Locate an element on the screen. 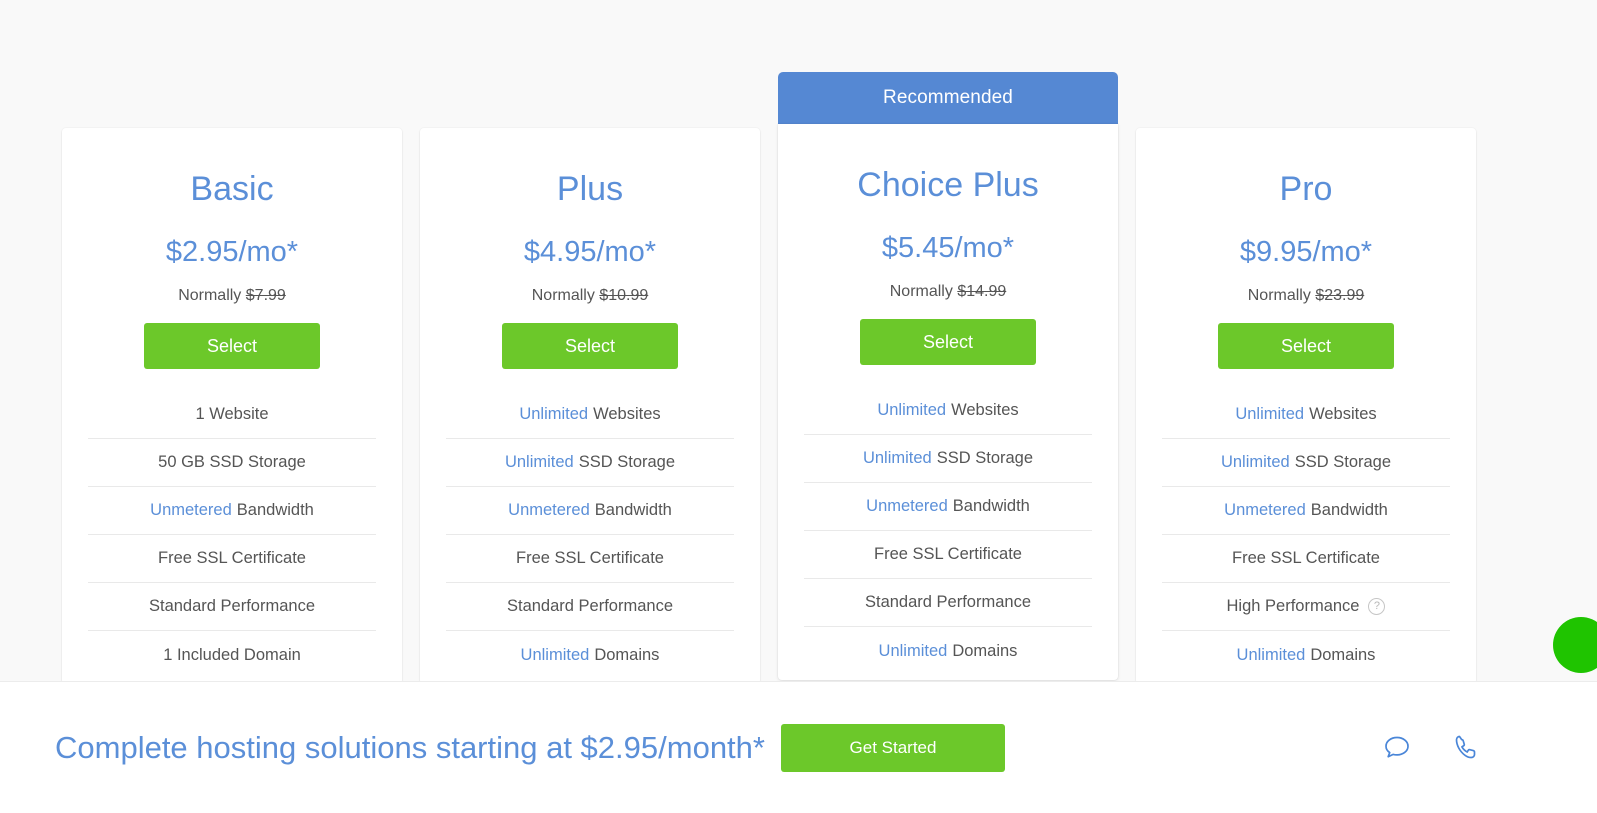 Image resolution: width=1597 pixels, height=813 pixels. plan-feature-item: 1 Website is located at coordinates (232, 415).